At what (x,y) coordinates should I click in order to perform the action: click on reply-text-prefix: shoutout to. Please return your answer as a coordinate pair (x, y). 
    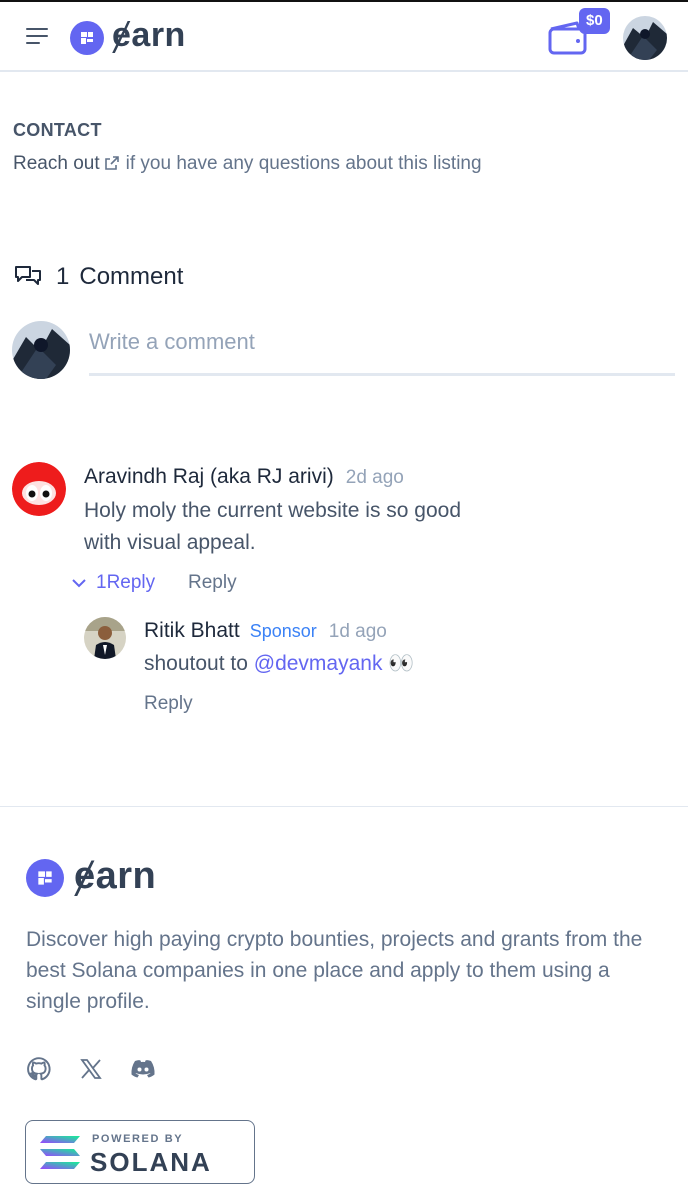
    Looking at the image, I should click on (199, 663).